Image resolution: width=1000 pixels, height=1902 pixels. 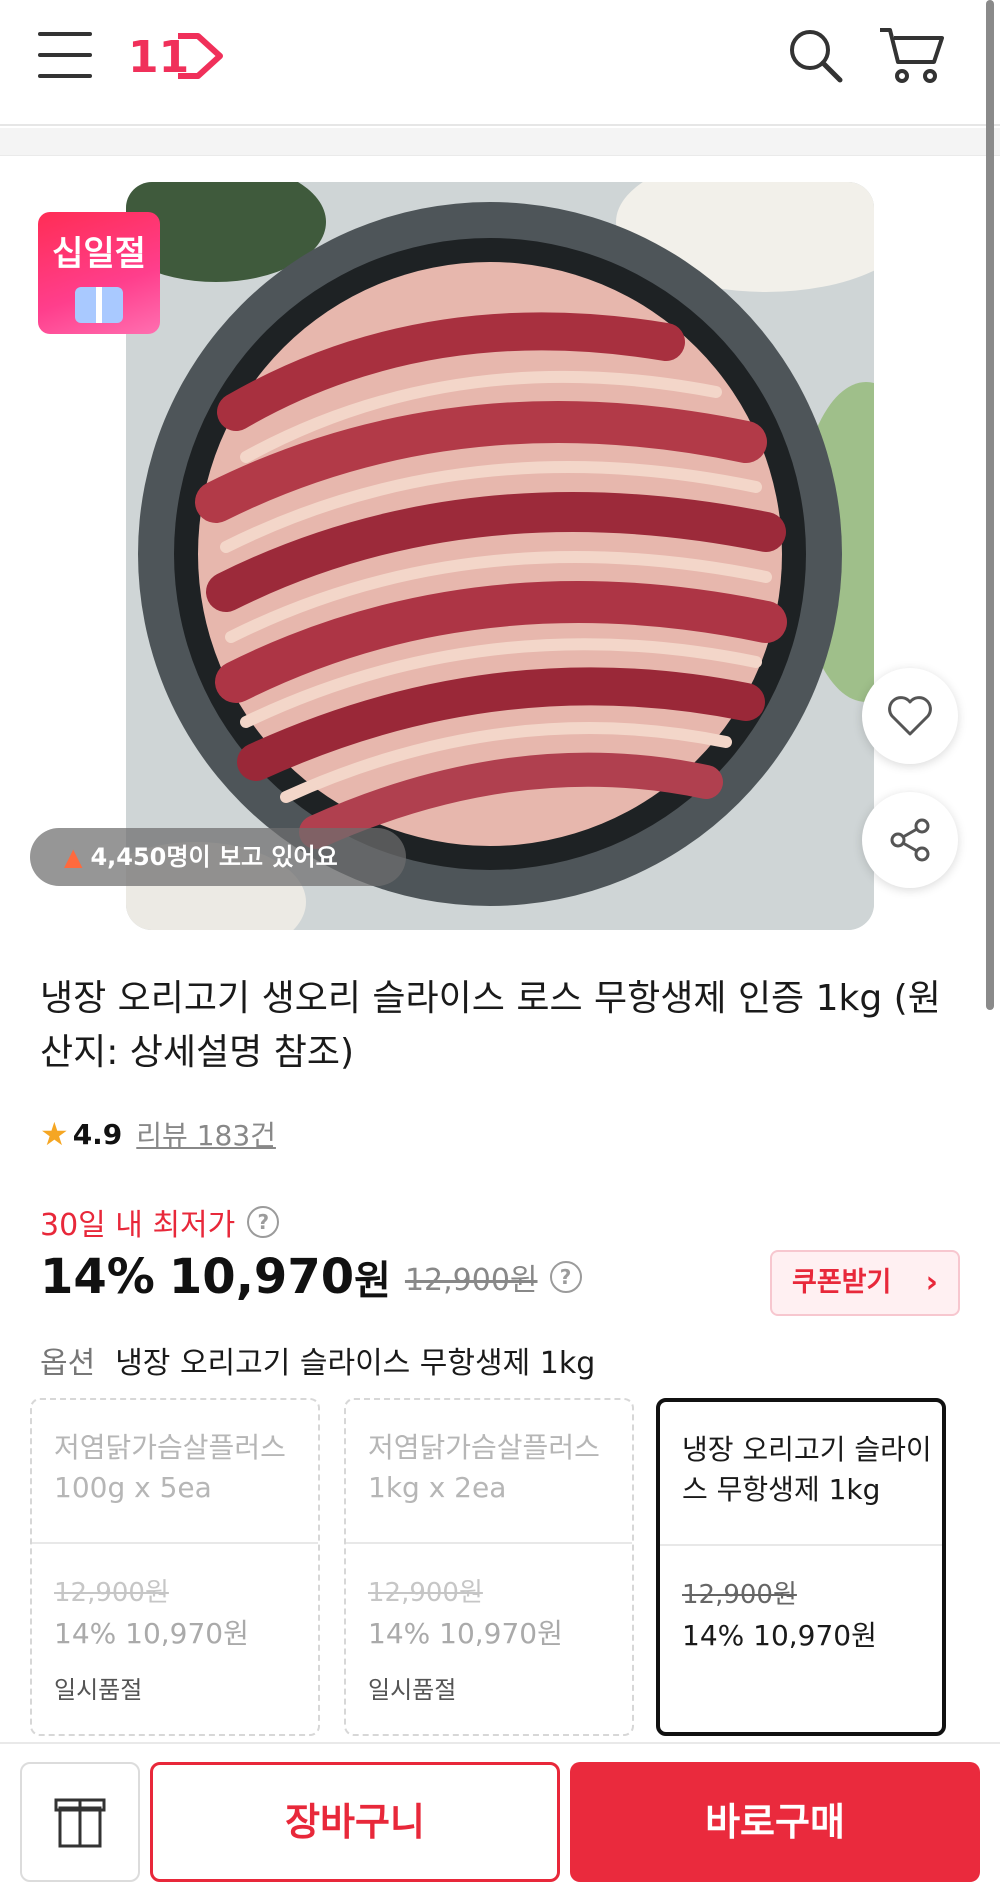 I want to click on wishlist-button, so click(x=910, y=716).